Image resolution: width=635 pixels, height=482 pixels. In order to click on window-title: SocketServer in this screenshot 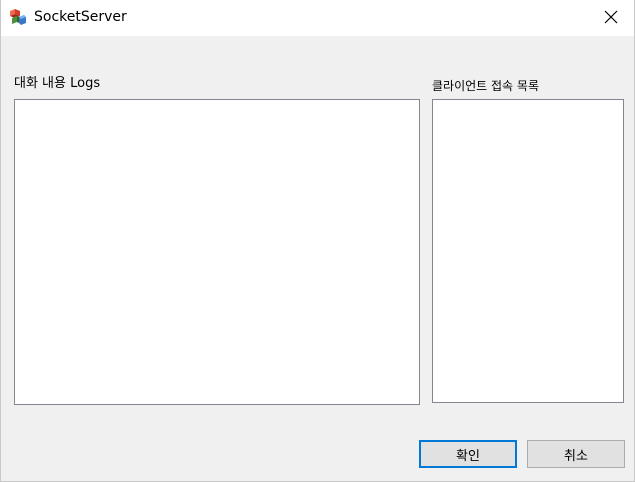, I will do `click(80, 17)`.